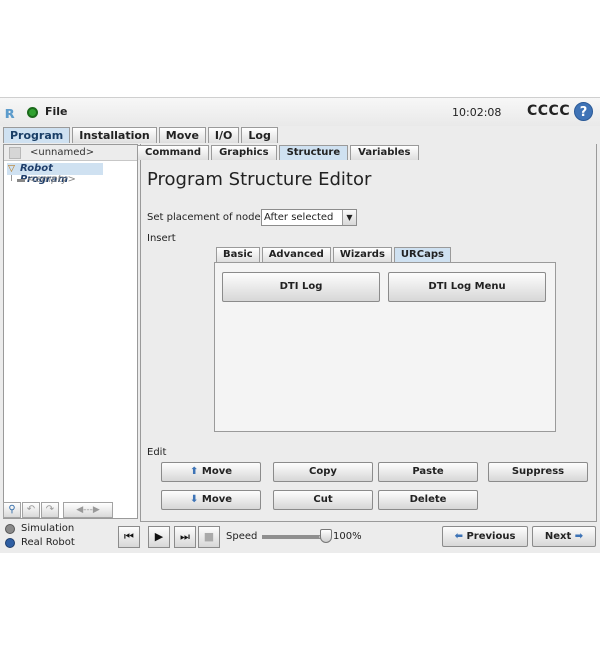  I want to click on play-icon: ▶, so click(159, 537).